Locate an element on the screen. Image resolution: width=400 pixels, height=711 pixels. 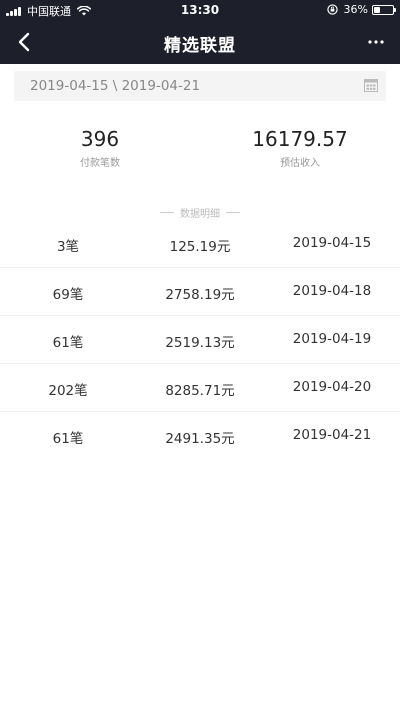
summary-section: 396 付款笔数 16179.57 预估收入 is located at coordinates (200, 150).